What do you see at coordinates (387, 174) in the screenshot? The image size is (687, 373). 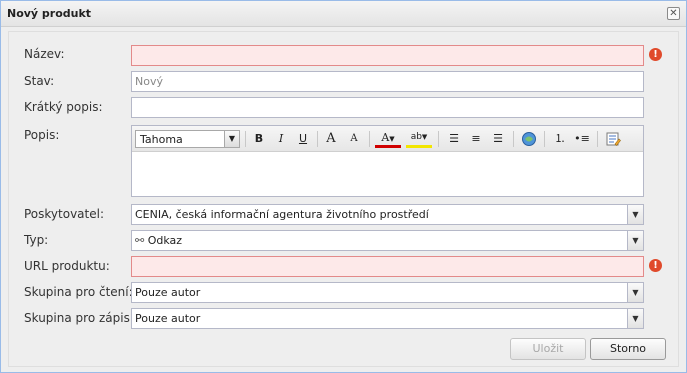 I see `desc-edit-area` at bounding box center [387, 174].